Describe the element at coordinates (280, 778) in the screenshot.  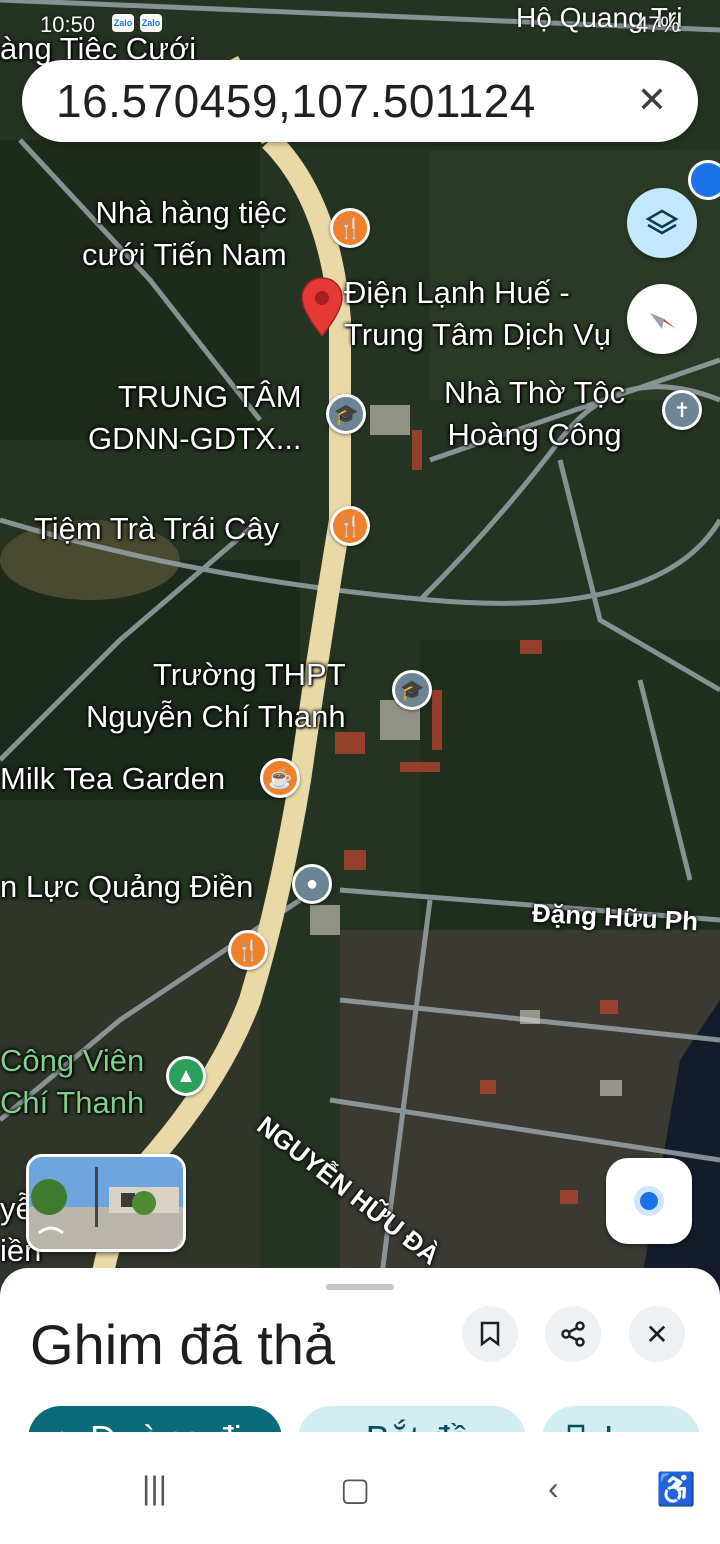
I see `cafe-icon: ☕` at that location.